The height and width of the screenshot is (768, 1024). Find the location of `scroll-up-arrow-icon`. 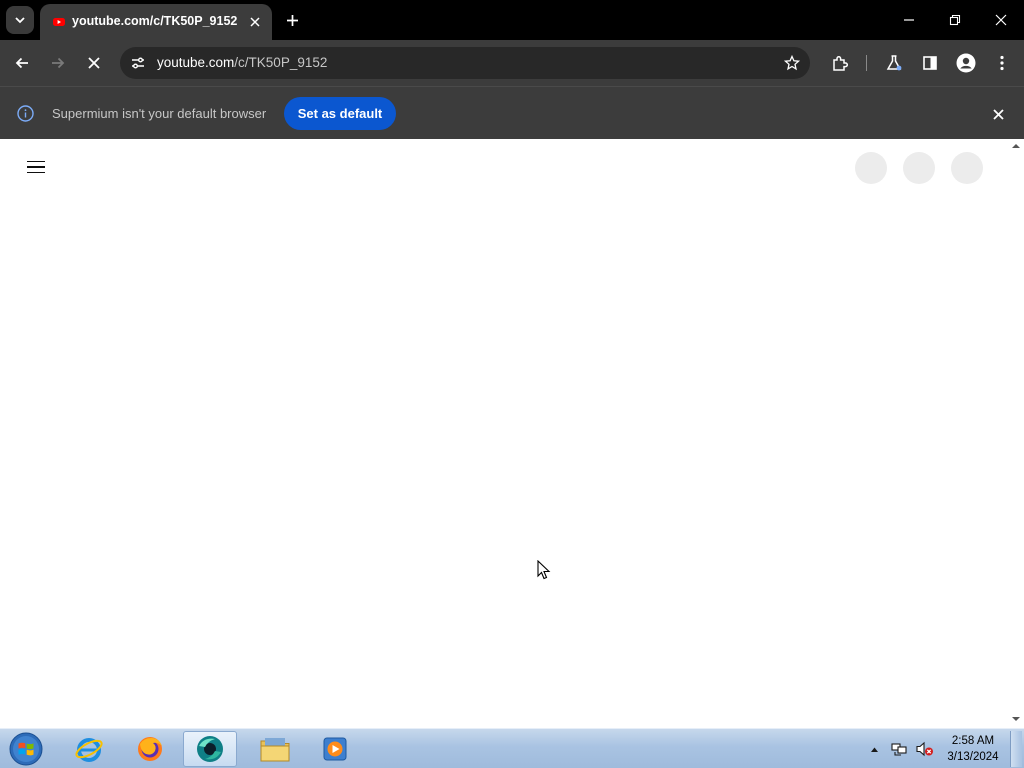

scroll-up-arrow-icon is located at coordinates (1016, 146).